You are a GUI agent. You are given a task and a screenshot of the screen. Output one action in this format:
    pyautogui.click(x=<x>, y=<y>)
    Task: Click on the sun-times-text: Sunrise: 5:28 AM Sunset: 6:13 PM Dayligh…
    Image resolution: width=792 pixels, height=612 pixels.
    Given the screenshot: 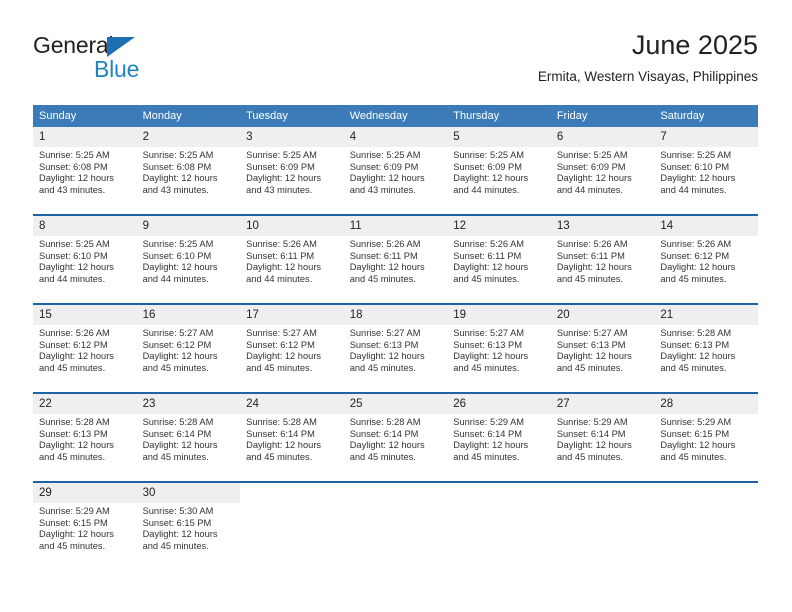 What is the action you would take?
    pyautogui.click(x=76, y=439)
    